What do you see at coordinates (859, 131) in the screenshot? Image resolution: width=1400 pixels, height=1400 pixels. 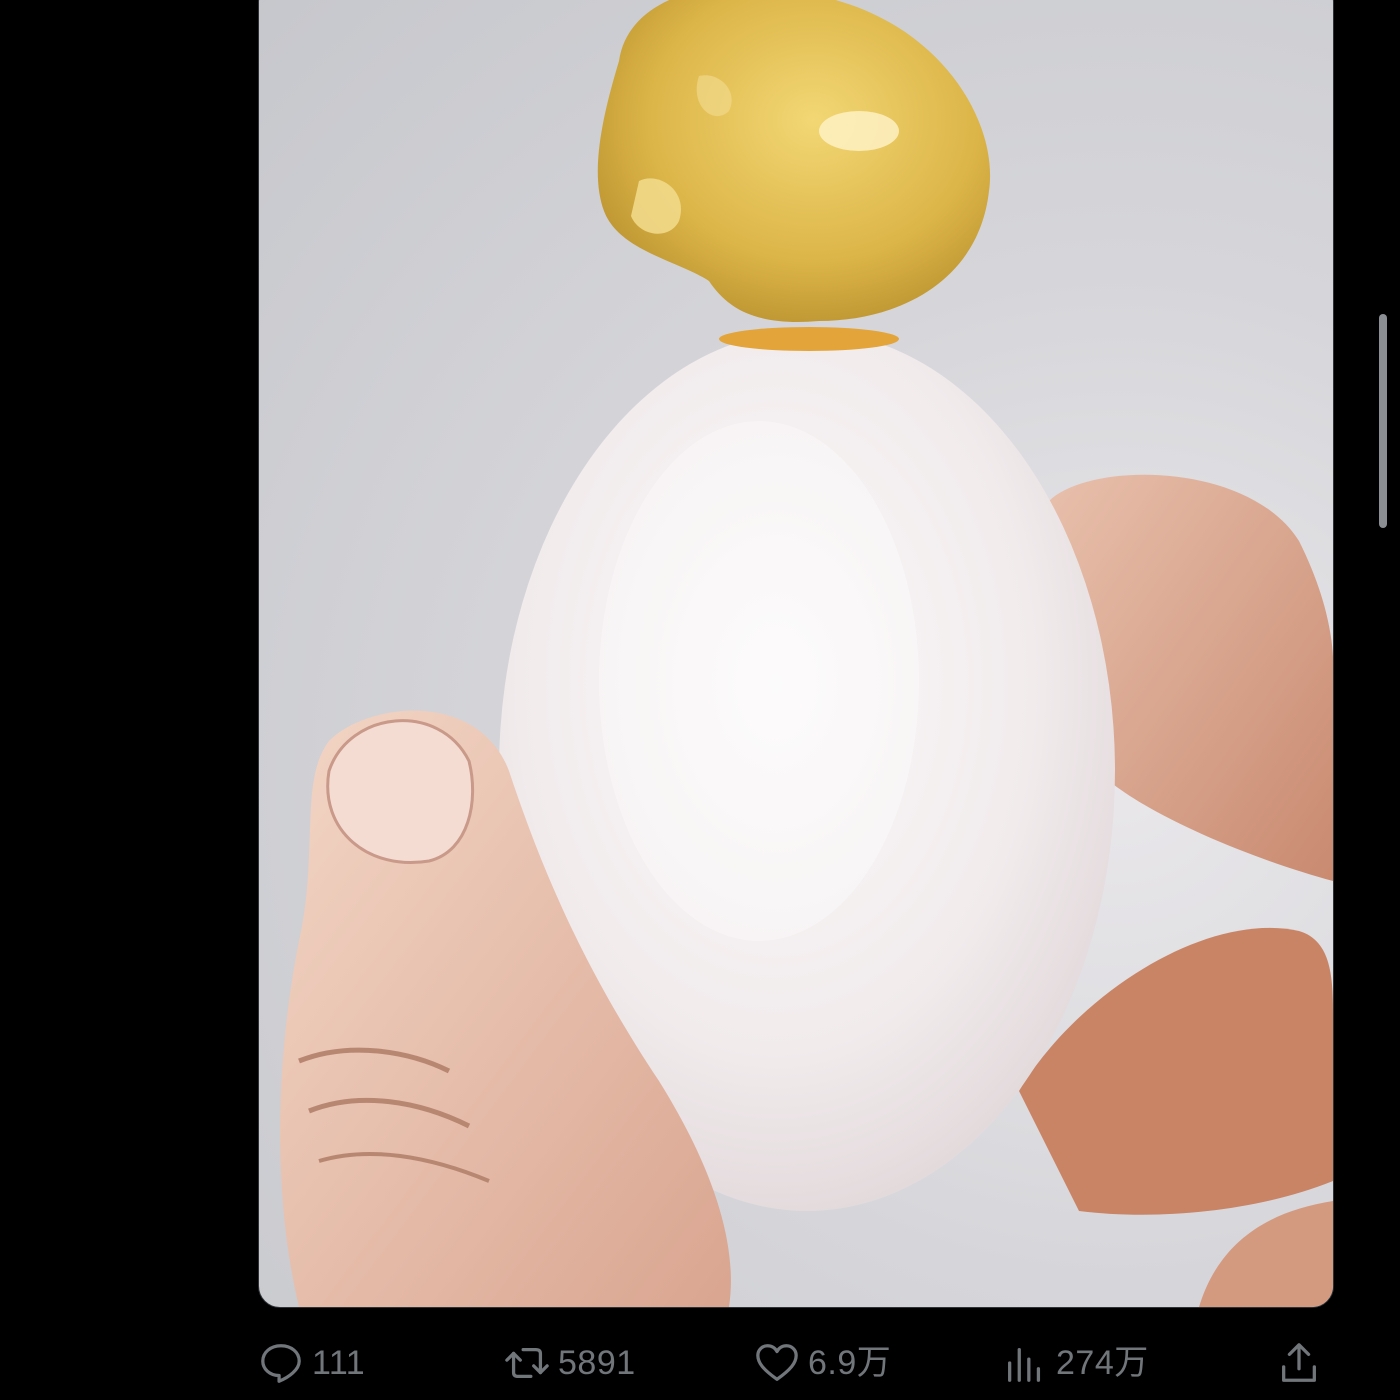 I see `yolk-shine` at bounding box center [859, 131].